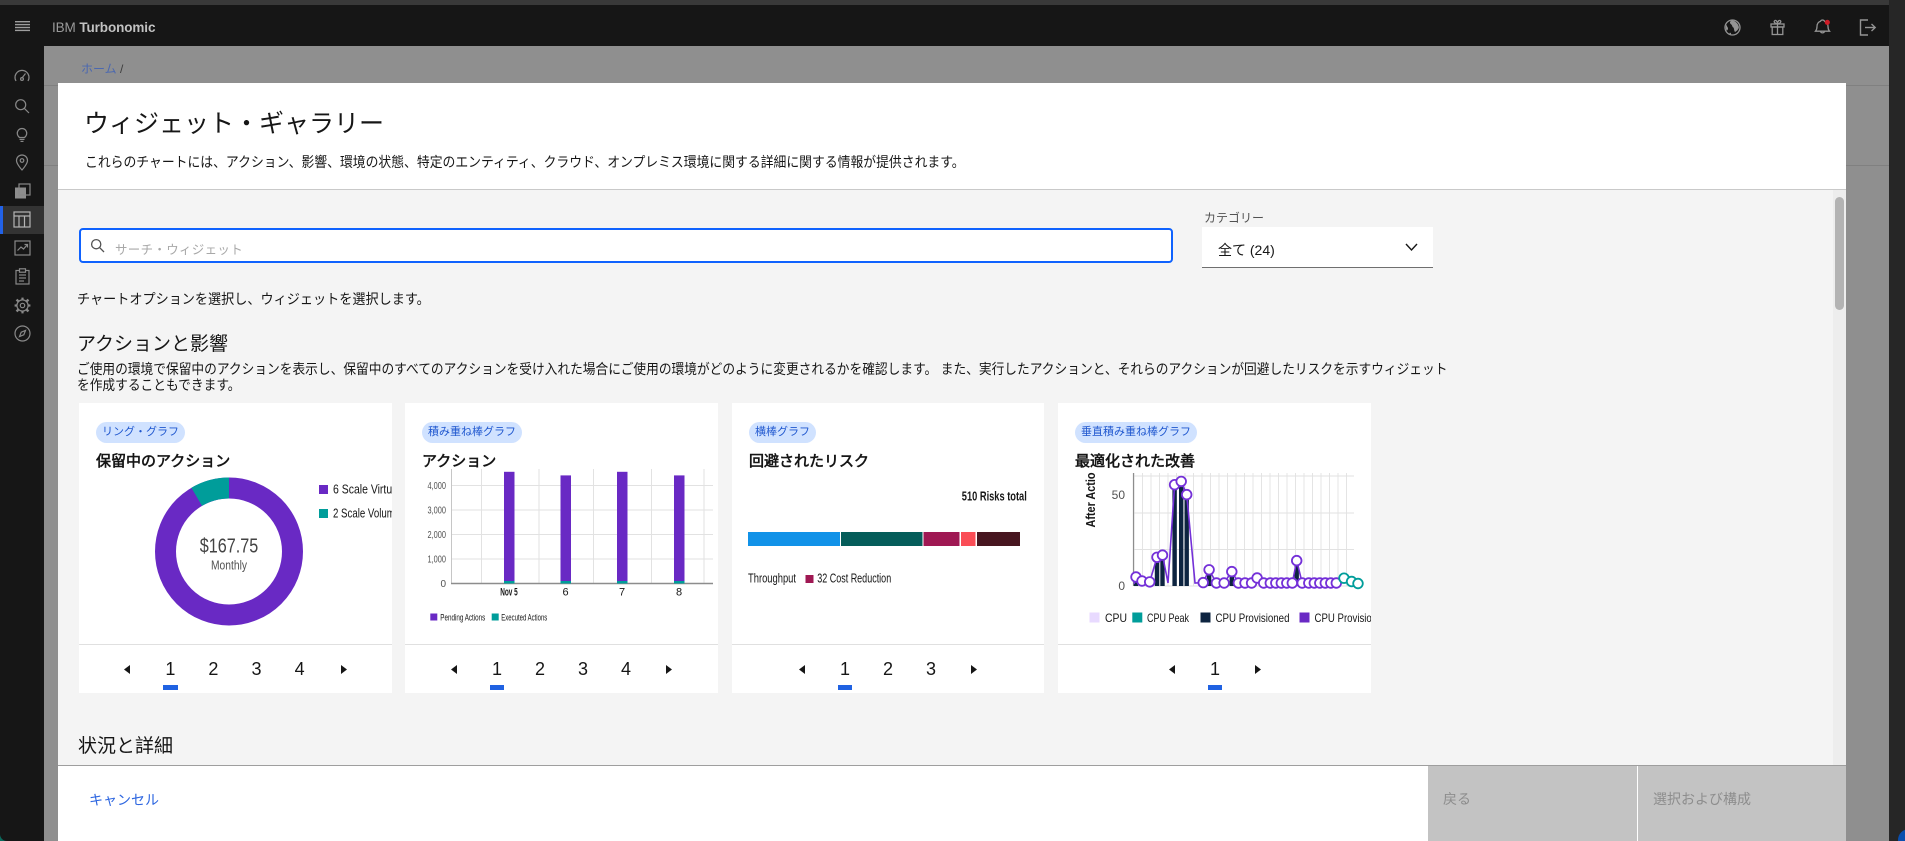 This screenshot has height=841, width=1905. I want to click on svg-text: Nov 5, so click(509, 593).